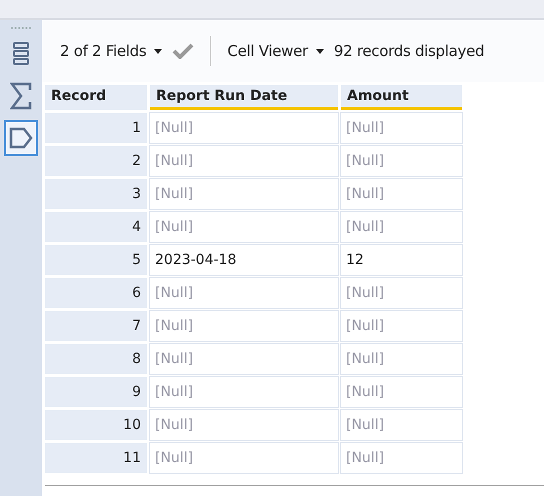 The image size is (544, 496). What do you see at coordinates (409, 51) in the screenshot?
I see `records-count: 92 records displayed` at bounding box center [409, 51].